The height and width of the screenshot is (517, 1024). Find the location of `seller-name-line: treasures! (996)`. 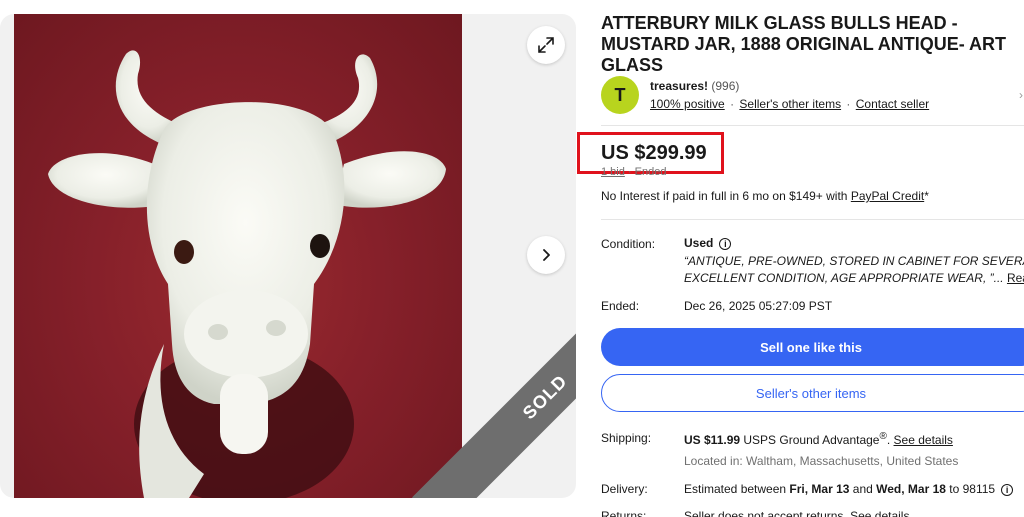

seller-name-line: treasures! (996) is located at coordinates (694, 86).